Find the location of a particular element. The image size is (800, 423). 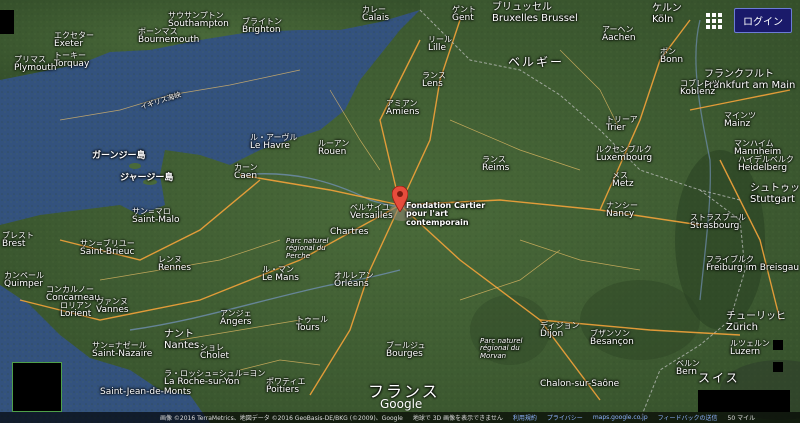

zoom-controls is located at coordinates (779, 356).